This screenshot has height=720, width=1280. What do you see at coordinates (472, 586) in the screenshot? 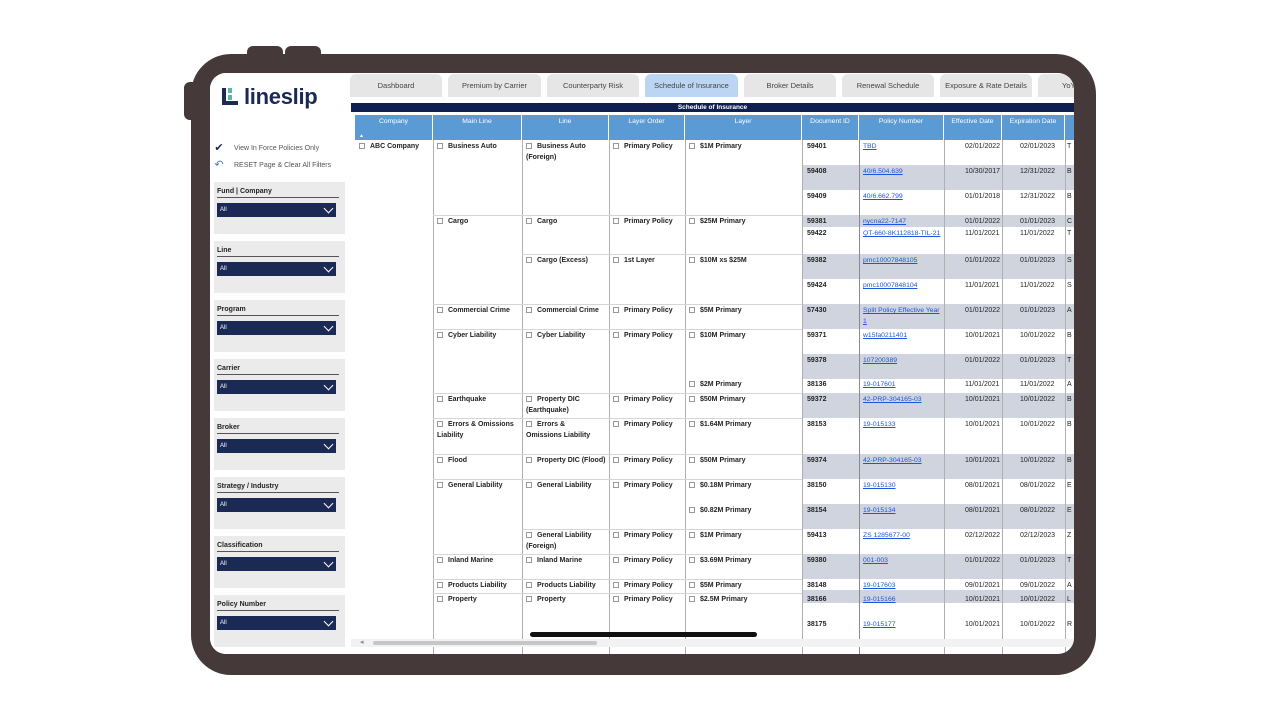
I see `main-line-cell: Products Liability` at bounding box center [472, 586].